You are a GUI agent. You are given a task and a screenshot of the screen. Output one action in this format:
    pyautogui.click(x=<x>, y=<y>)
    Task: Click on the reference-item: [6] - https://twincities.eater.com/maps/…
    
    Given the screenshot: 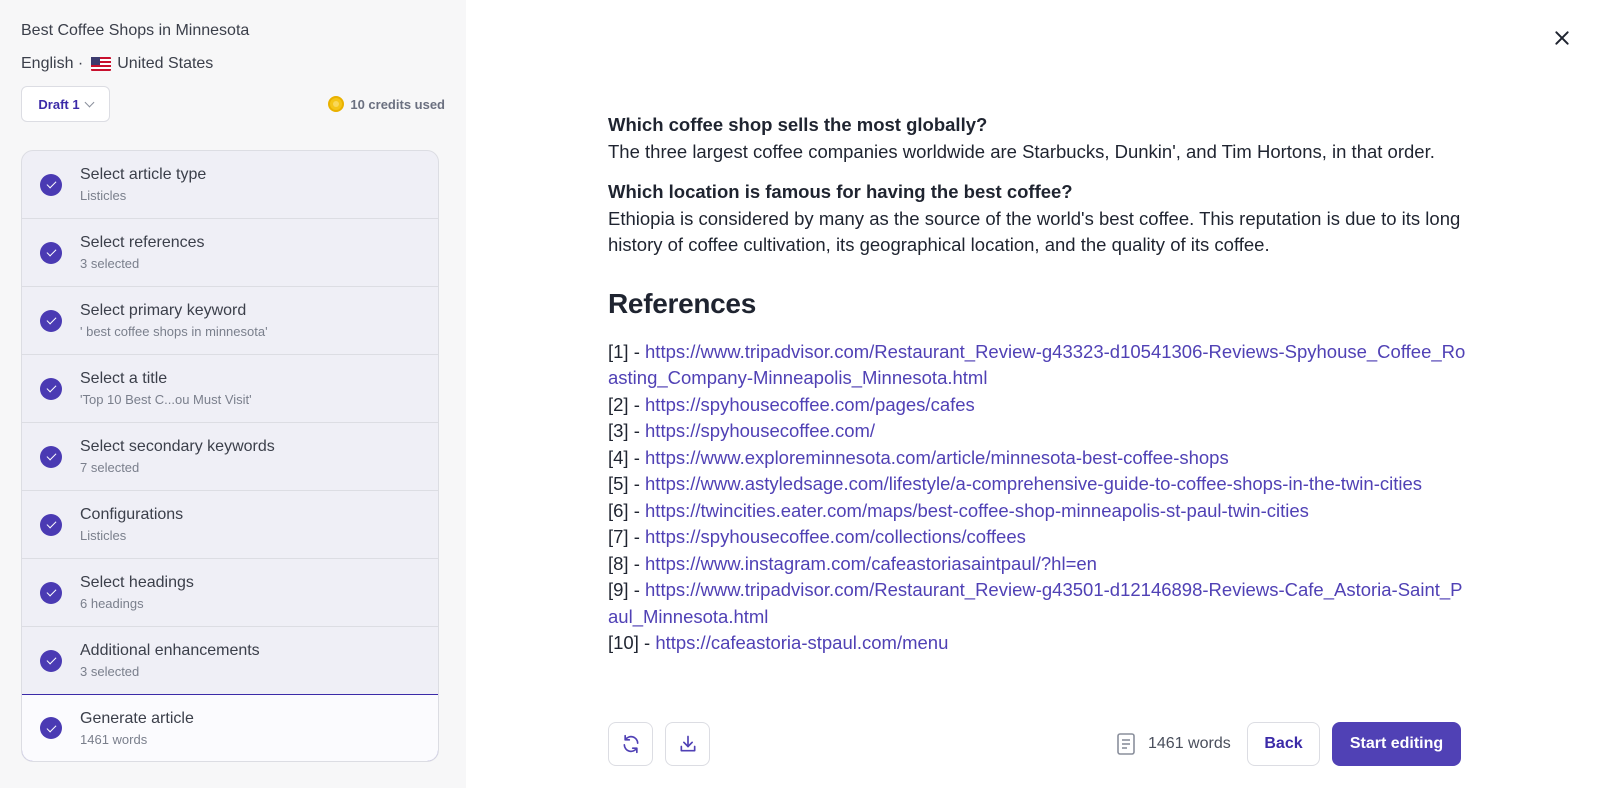 What is the action you would take?
    pyautogui.click(x=1038, y=511)
    